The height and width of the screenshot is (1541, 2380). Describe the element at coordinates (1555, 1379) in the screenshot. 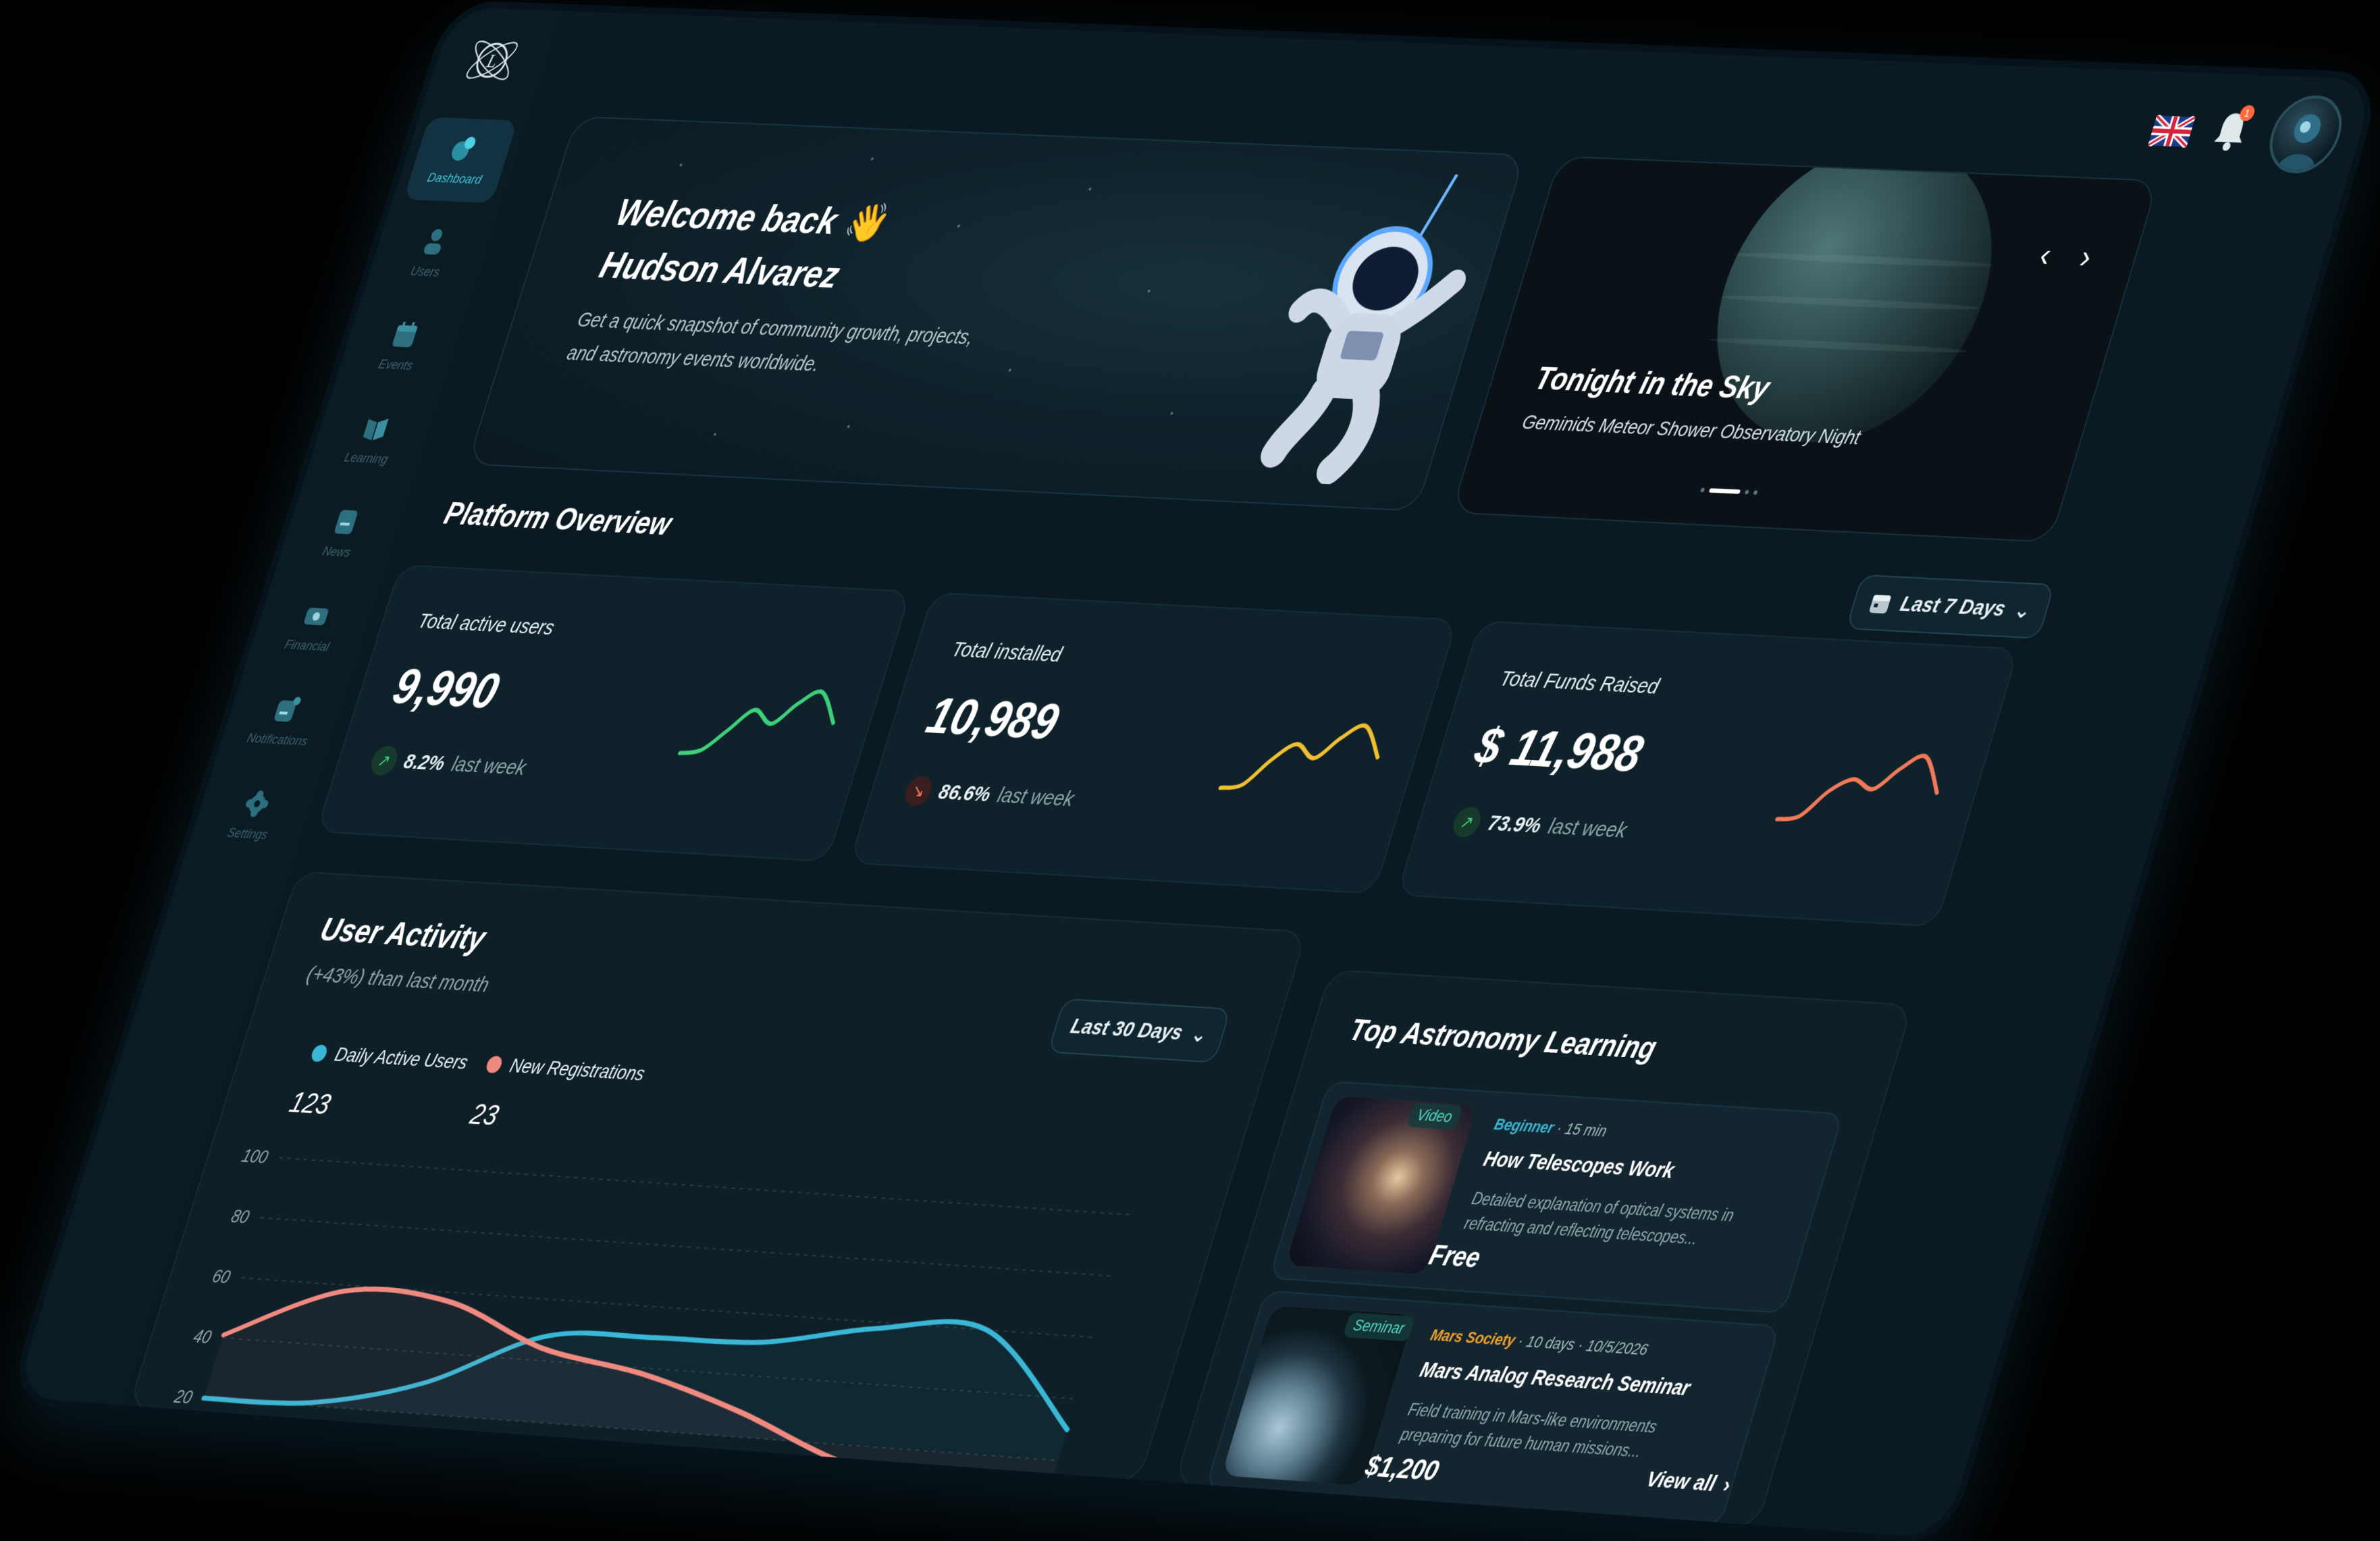

I see `course-name: Mars Analog Research Seminar` at that location.